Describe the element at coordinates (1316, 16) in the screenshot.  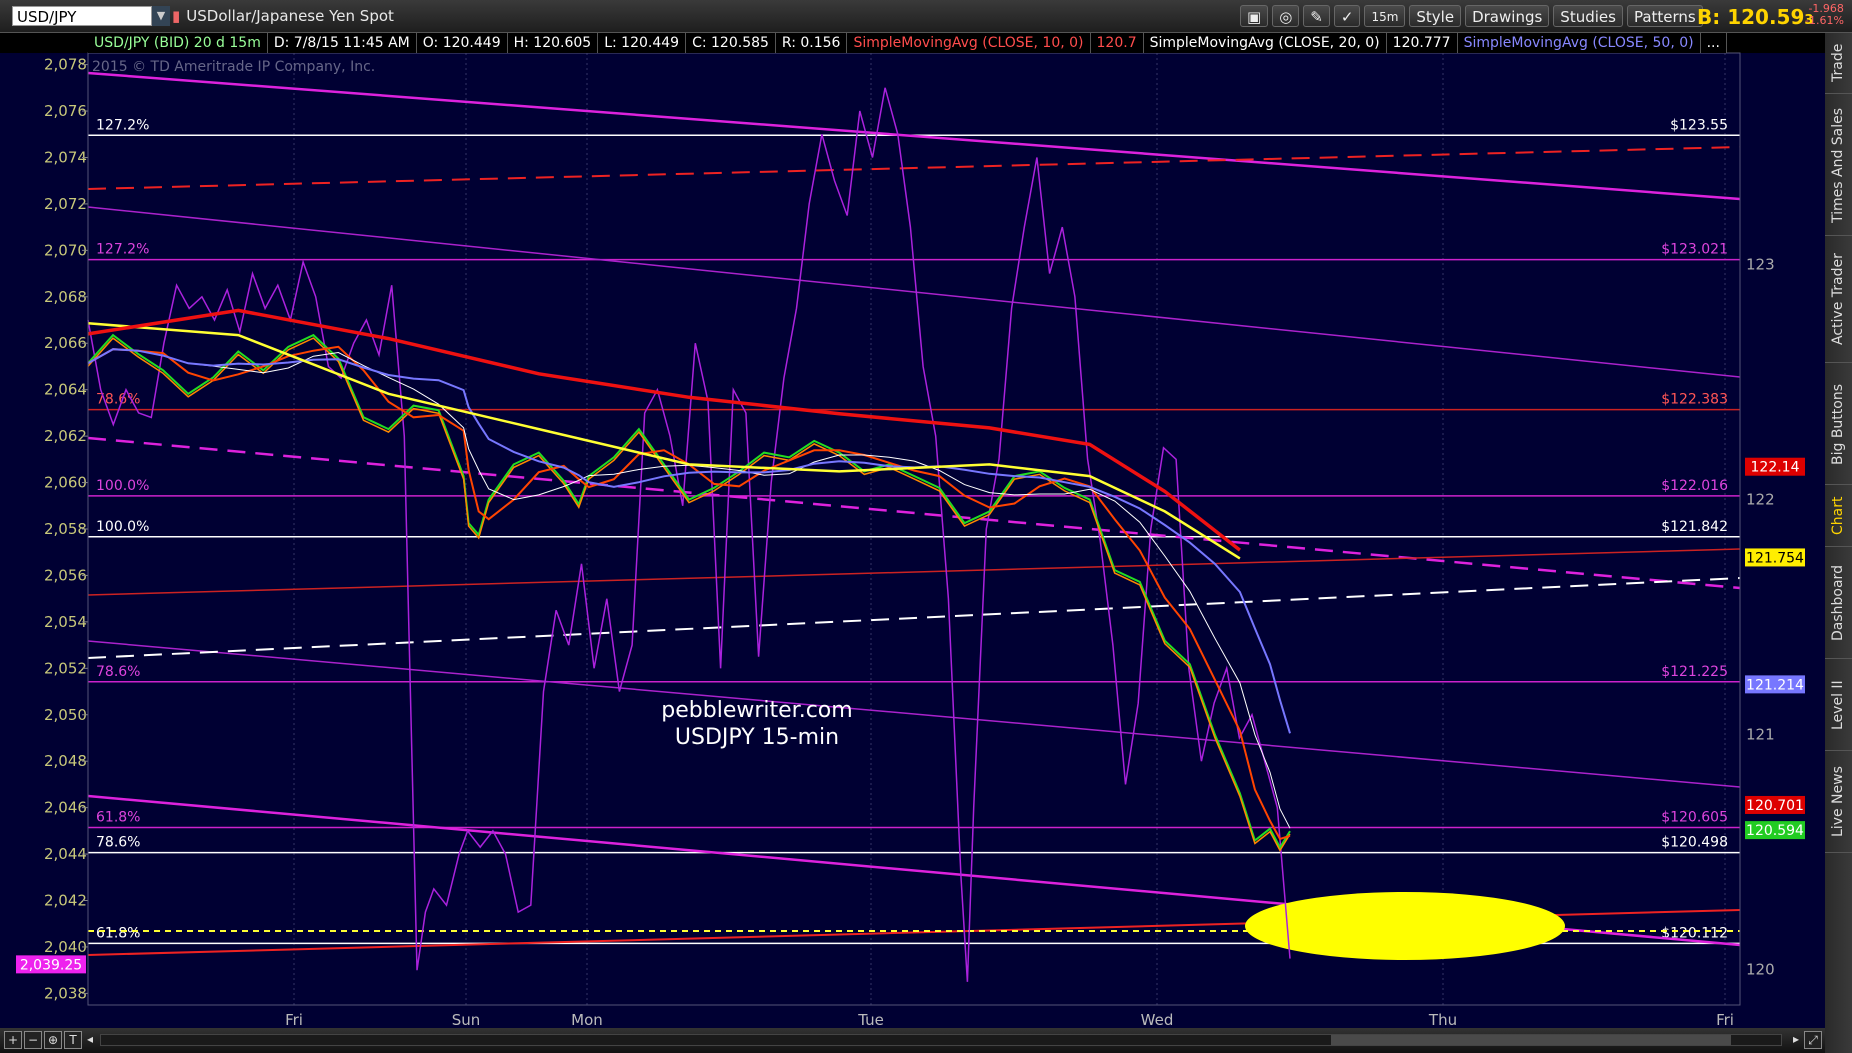
I see `flex-grid-icon: ✎` at that location.